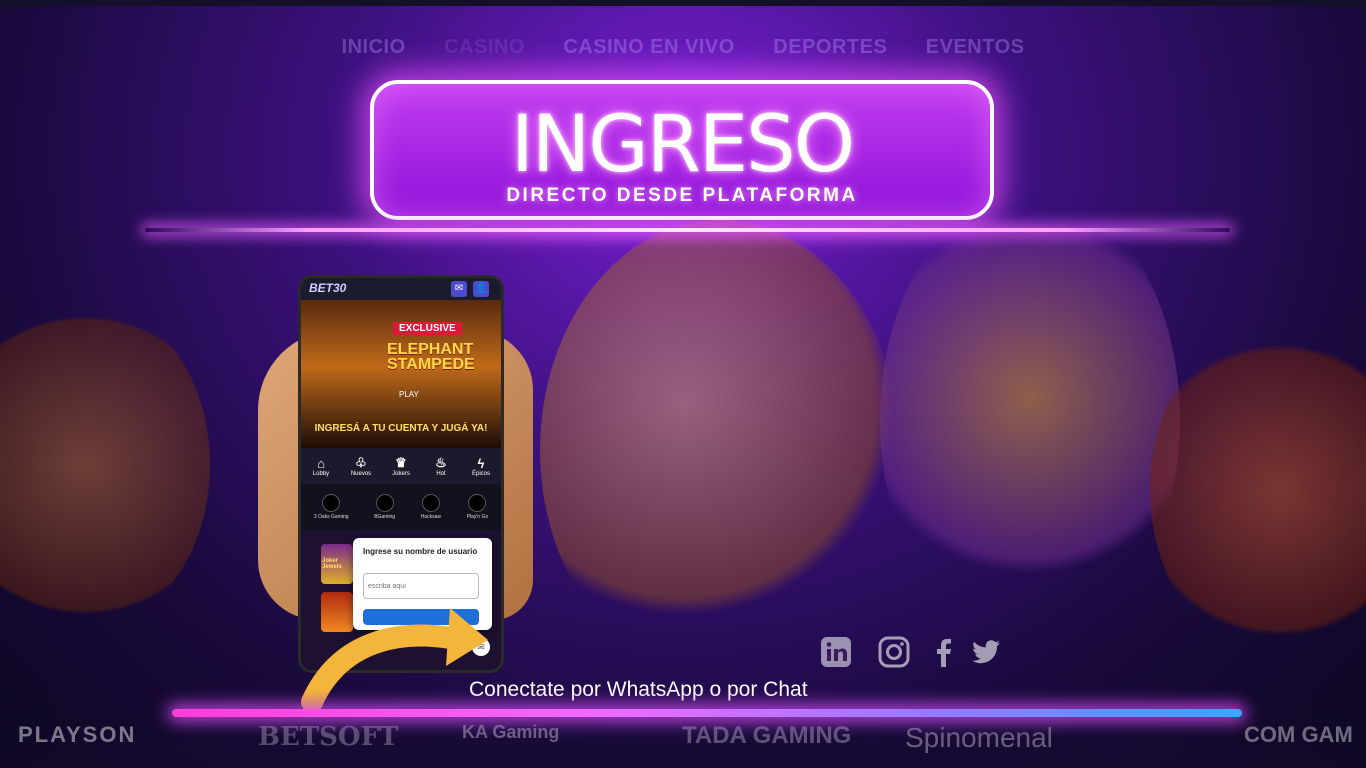  I want to click on background-character-left, so click(105, 465).